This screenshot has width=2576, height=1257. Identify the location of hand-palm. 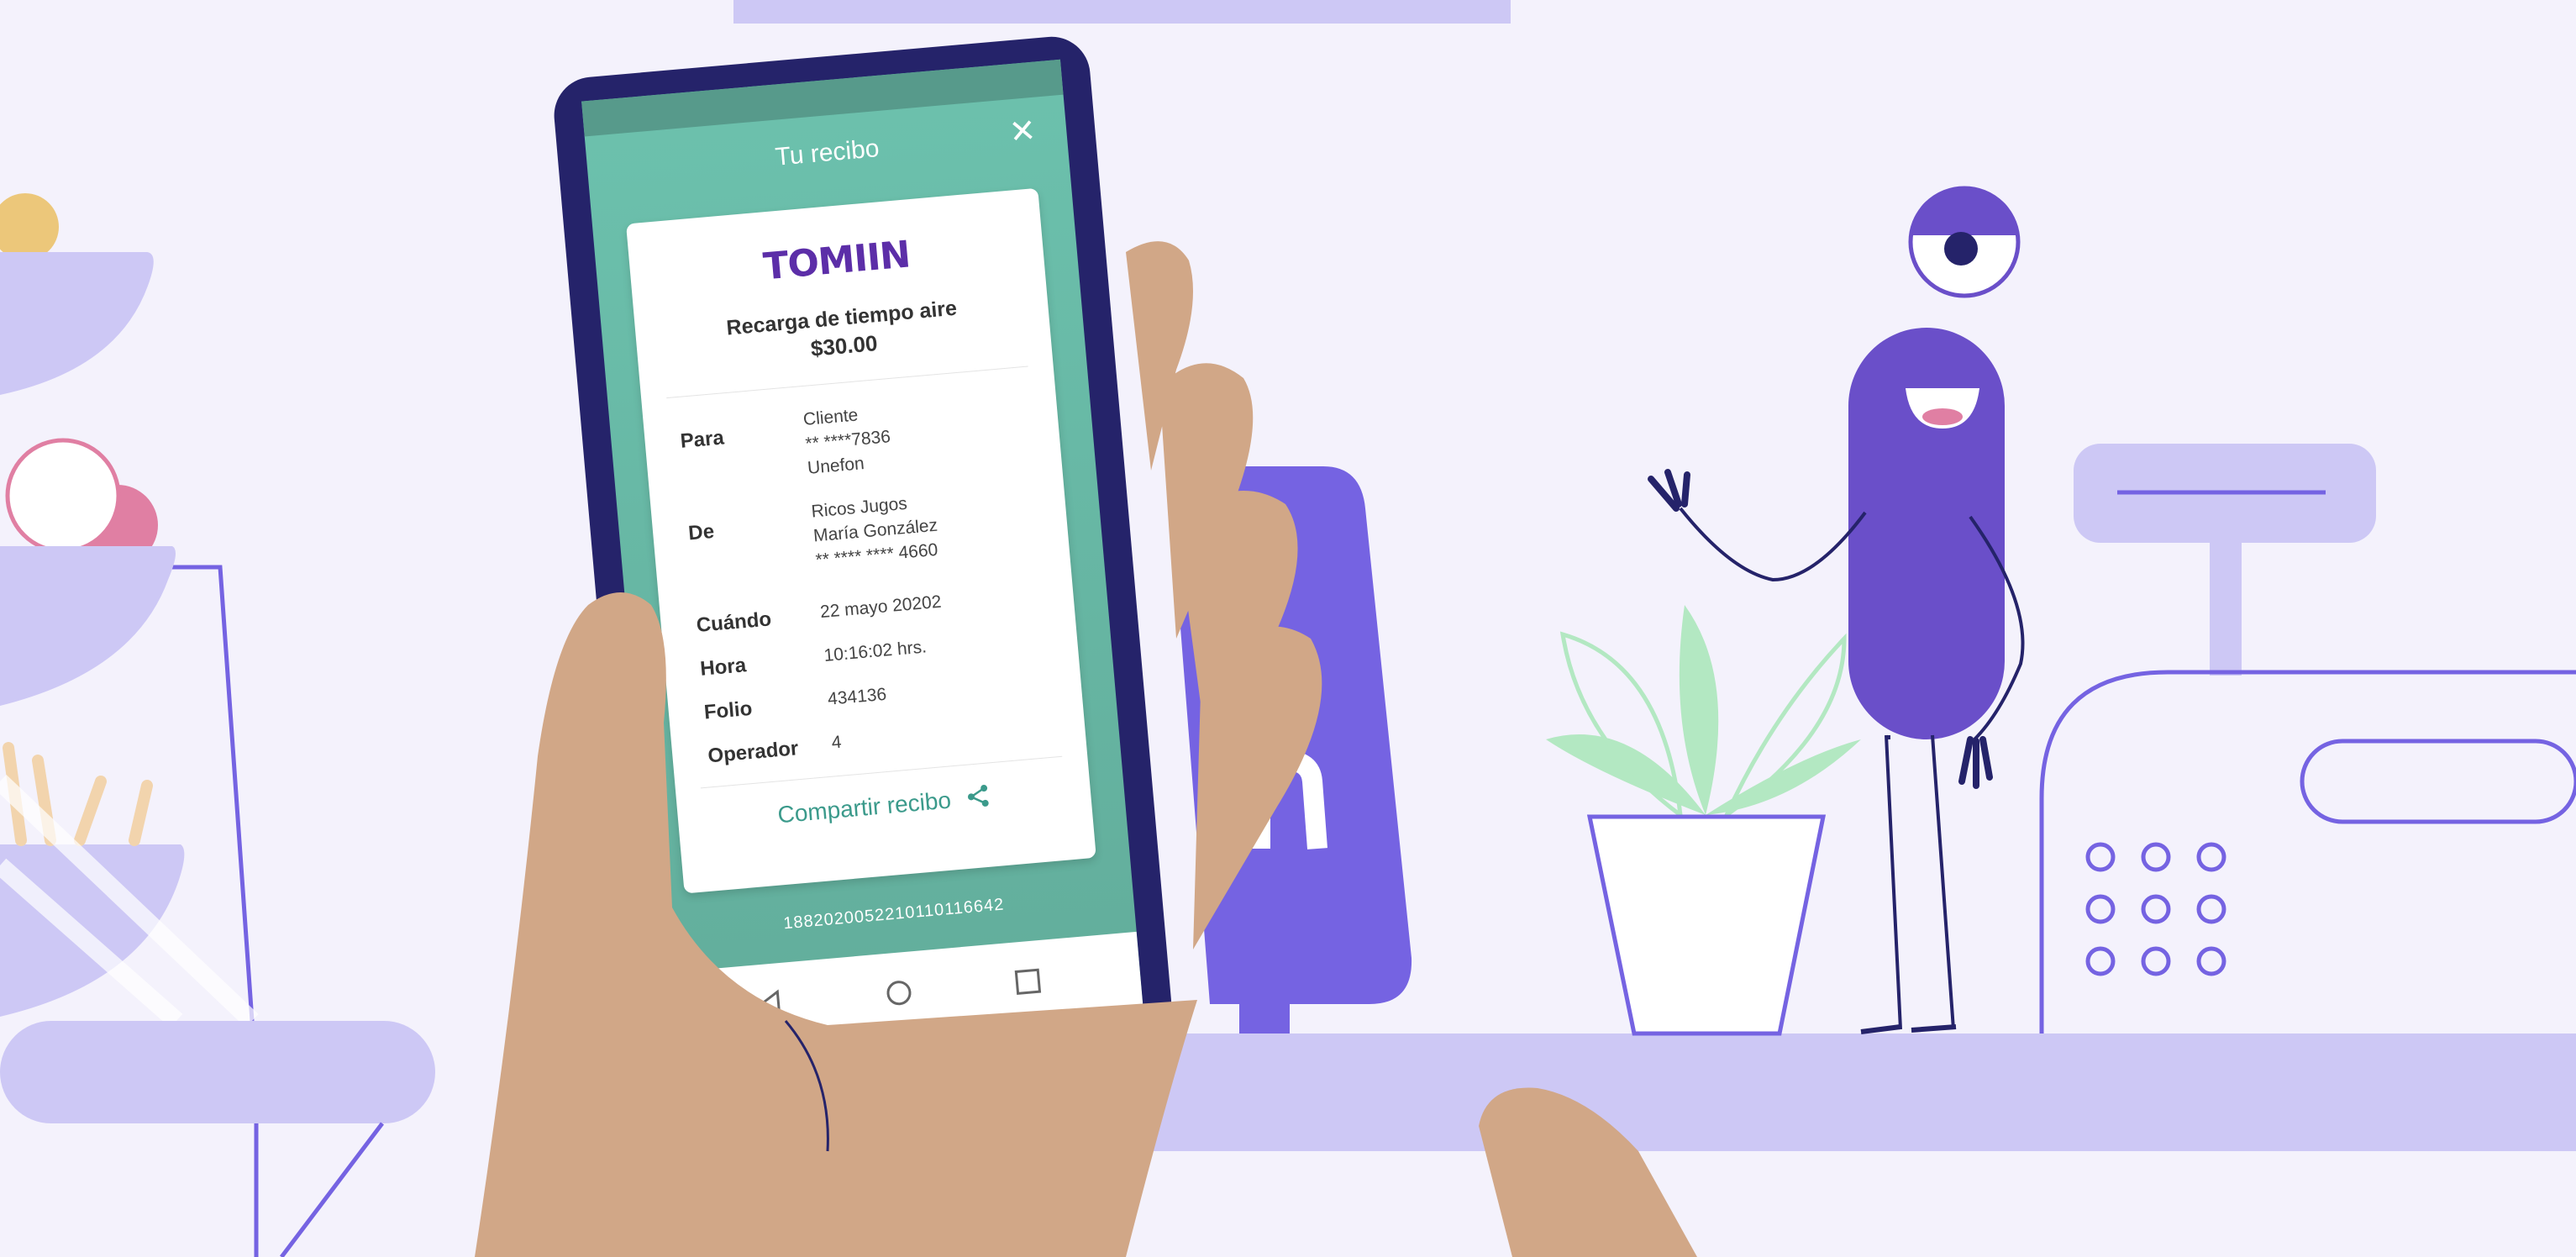
(836, 925).